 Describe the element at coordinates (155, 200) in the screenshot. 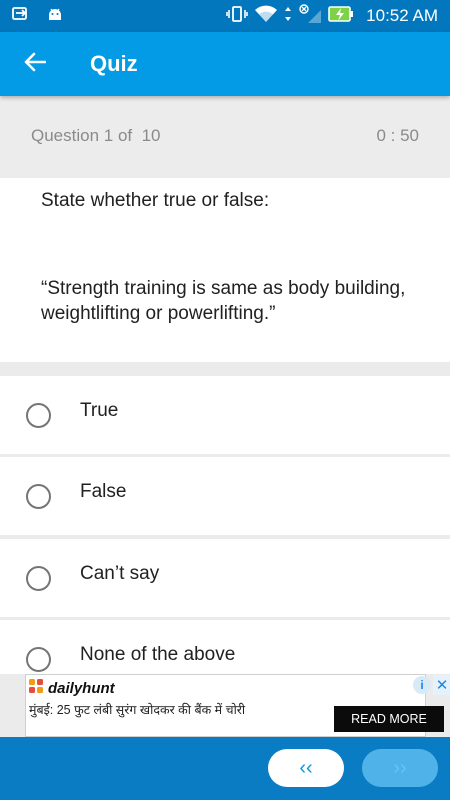

I see `question-instruction: State whether true or false:` at that location.